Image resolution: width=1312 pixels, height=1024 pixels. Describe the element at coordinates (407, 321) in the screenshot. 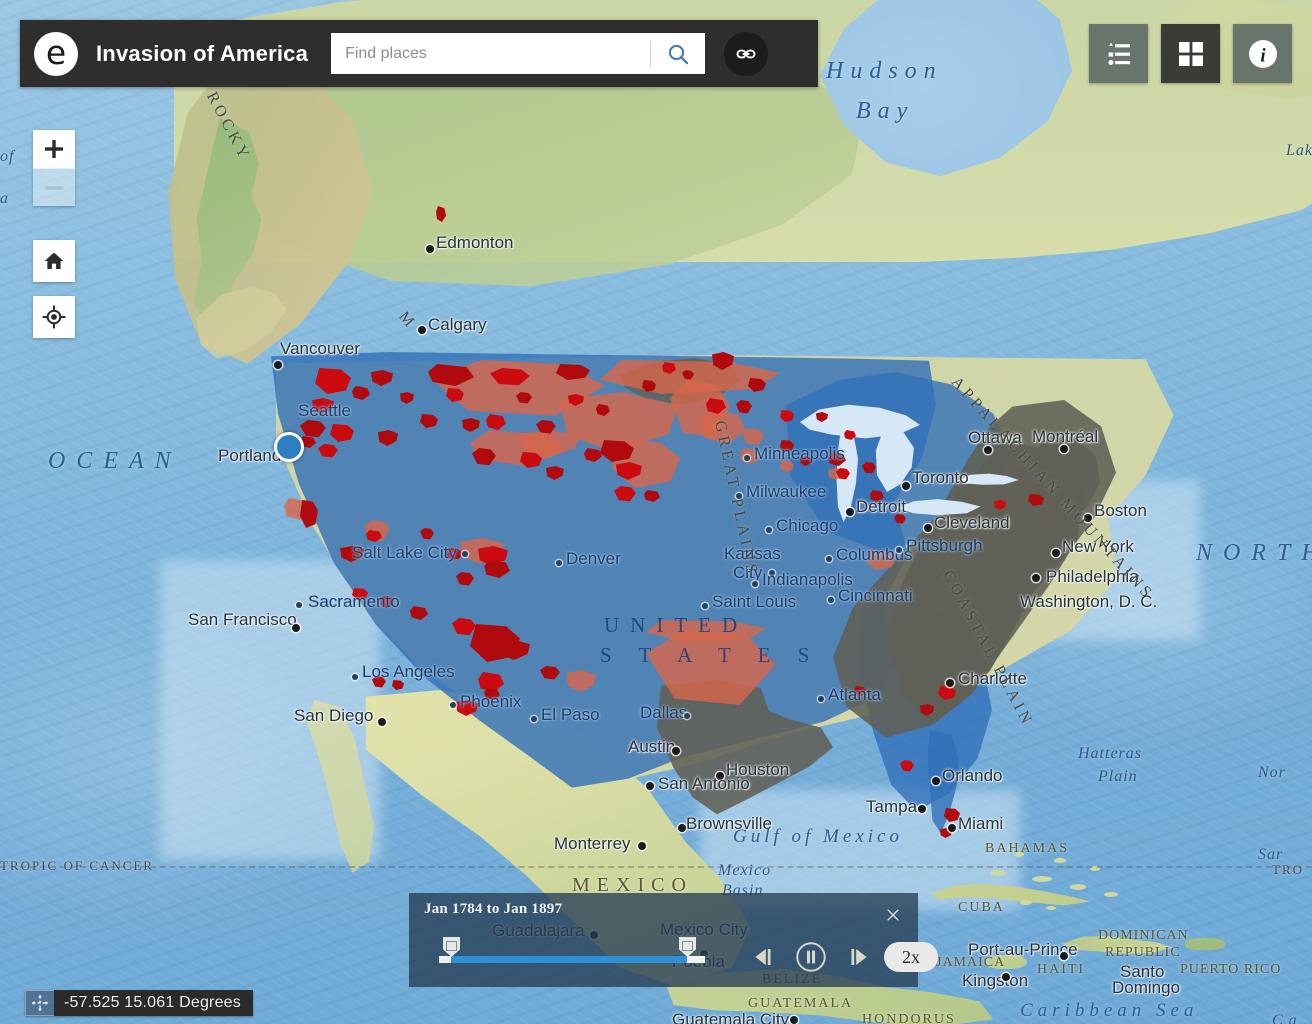

I see `map-label: M` at that location.